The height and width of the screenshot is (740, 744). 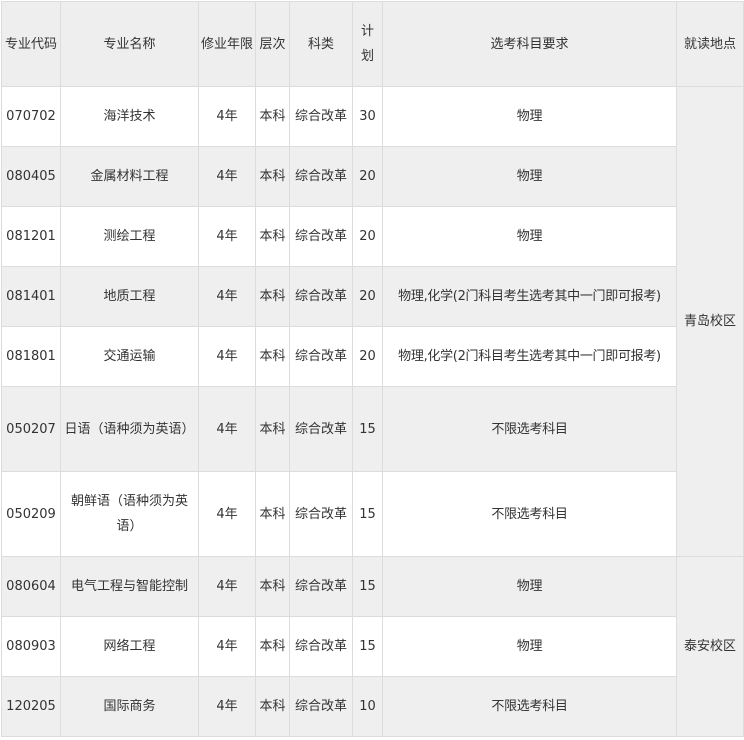 I want to click on major-code: 050207, so click(x=31, y=429).